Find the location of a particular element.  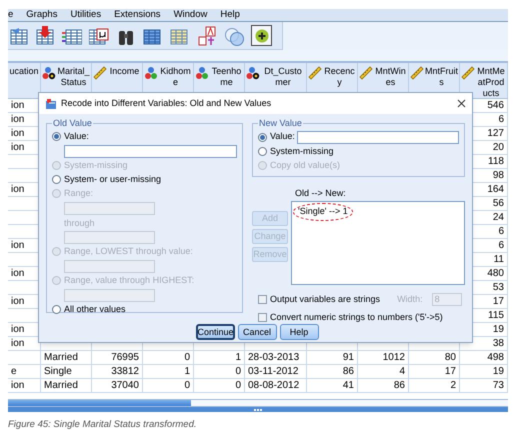

list-box: 'Single' --> 1 is located at coordinates (378, 243).